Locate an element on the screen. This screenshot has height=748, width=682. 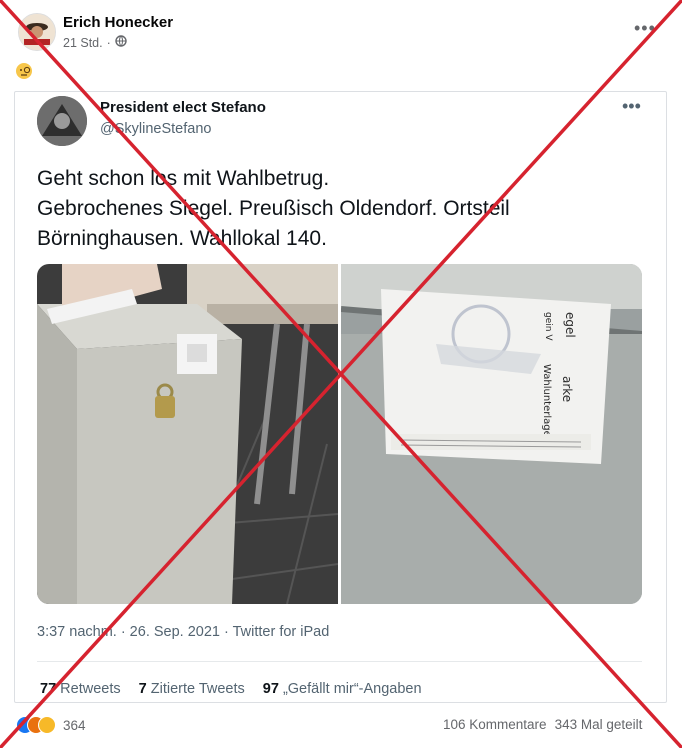
post-author-name: Erich Honecker is located at coordinates (118, 22).